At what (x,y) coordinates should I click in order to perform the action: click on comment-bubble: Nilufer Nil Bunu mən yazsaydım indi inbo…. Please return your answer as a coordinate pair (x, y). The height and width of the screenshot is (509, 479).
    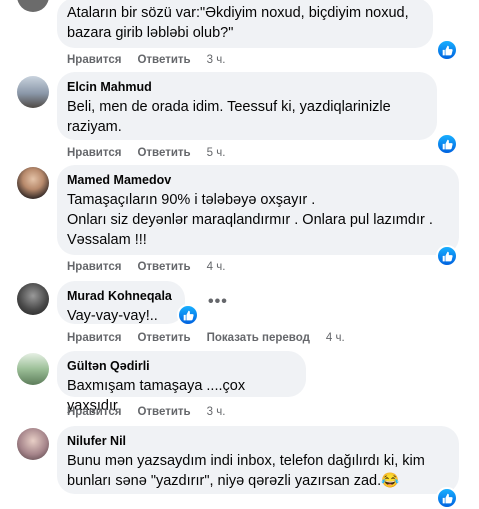
    Looking at the image, I should click on (258, 460).